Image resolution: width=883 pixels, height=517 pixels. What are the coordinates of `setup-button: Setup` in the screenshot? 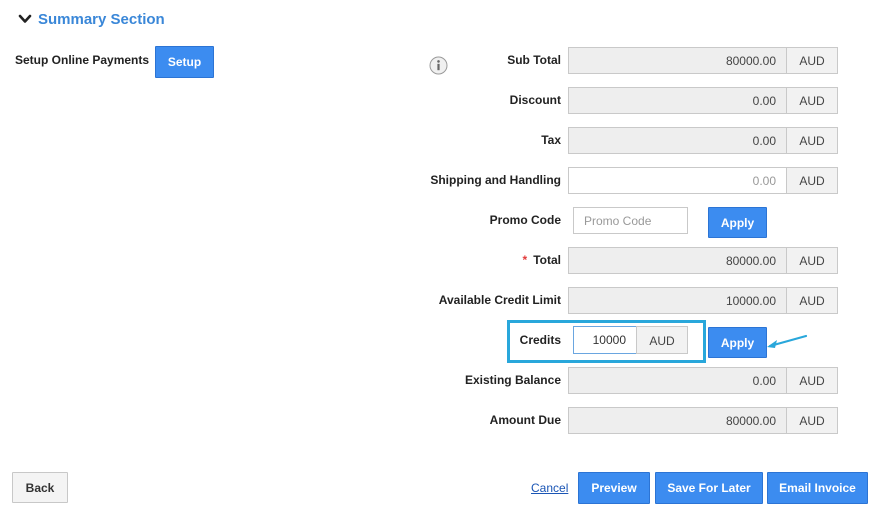 It's located at (184, 62).